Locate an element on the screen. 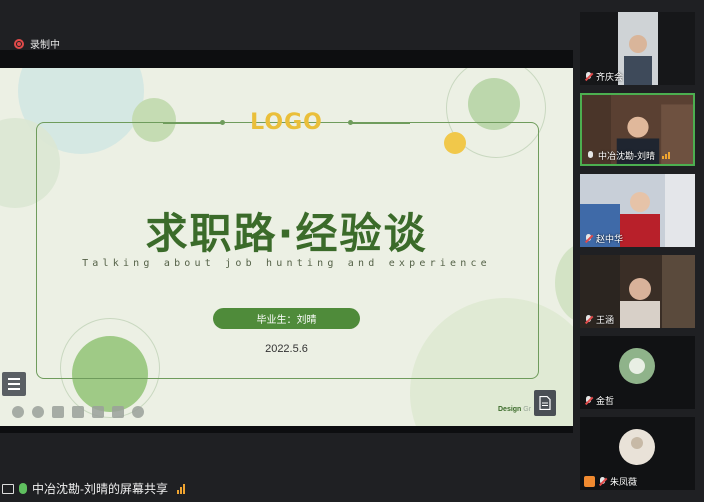 The image size is (704, 502). recording-label: 录制中 is located at coordinates (45, 45).